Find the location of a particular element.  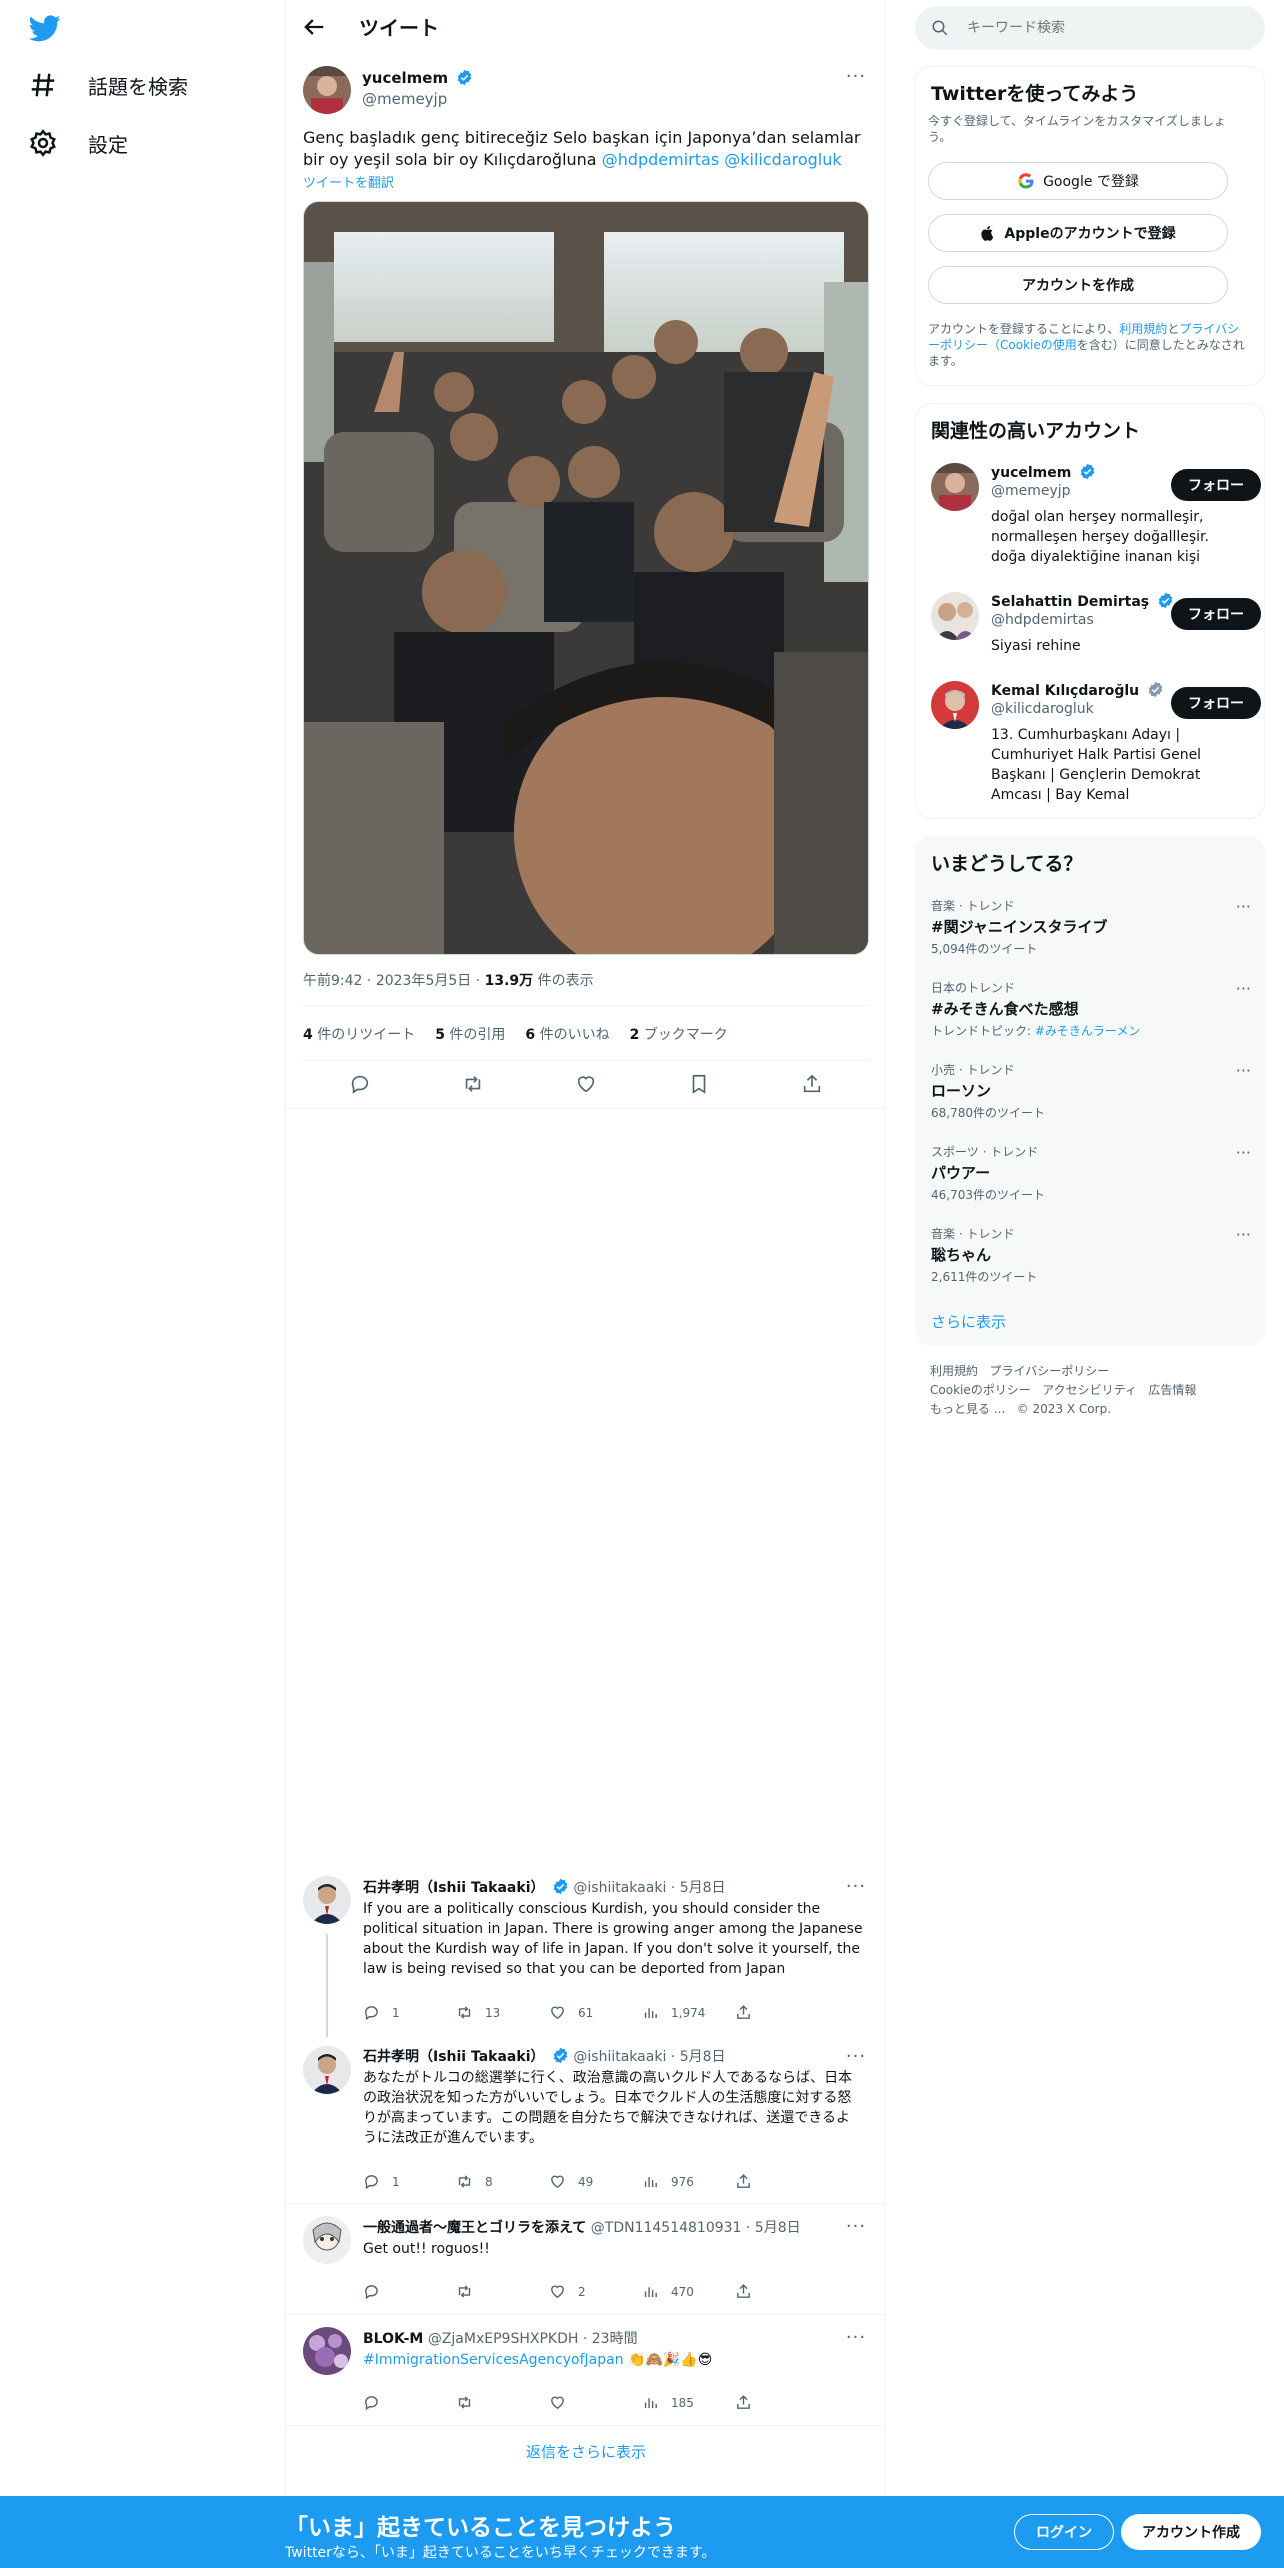

tweet-more-icon: ··· is located at coordinates (856, 76).